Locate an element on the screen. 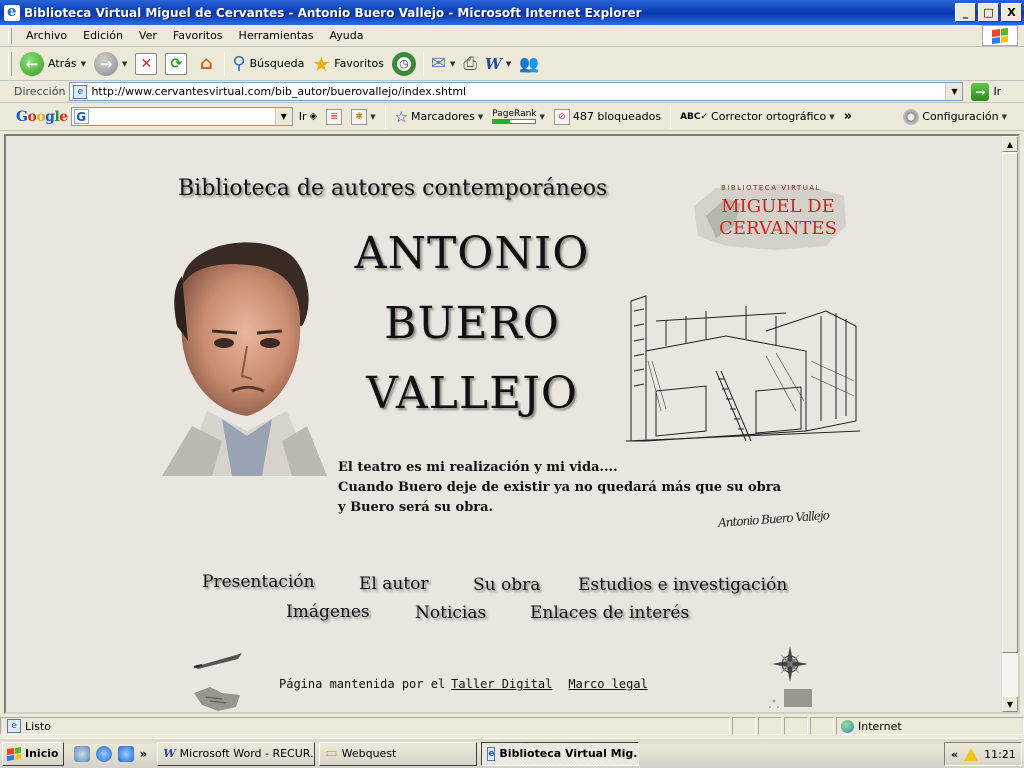  quick-launch: » is located at coordinates (110, 753).